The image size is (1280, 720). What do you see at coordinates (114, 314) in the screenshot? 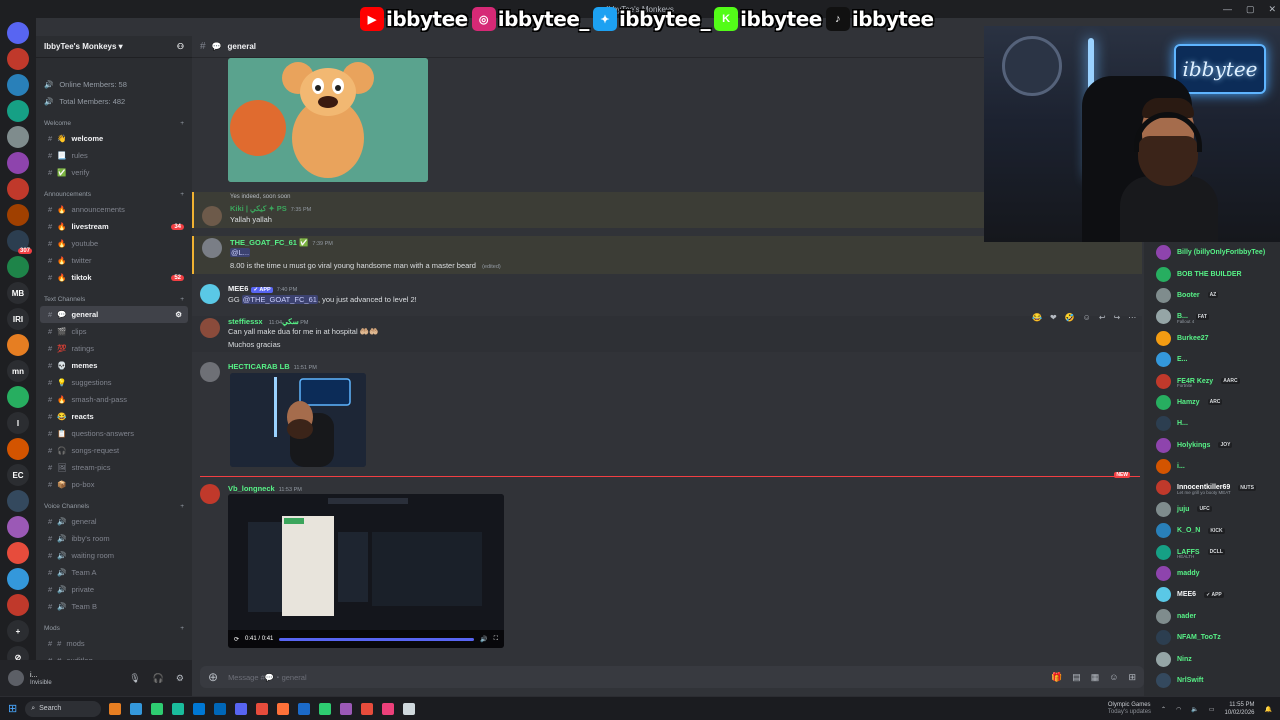
I see `channel-item-general: # 💬 general ⚙` at bounding box center [114, 314].